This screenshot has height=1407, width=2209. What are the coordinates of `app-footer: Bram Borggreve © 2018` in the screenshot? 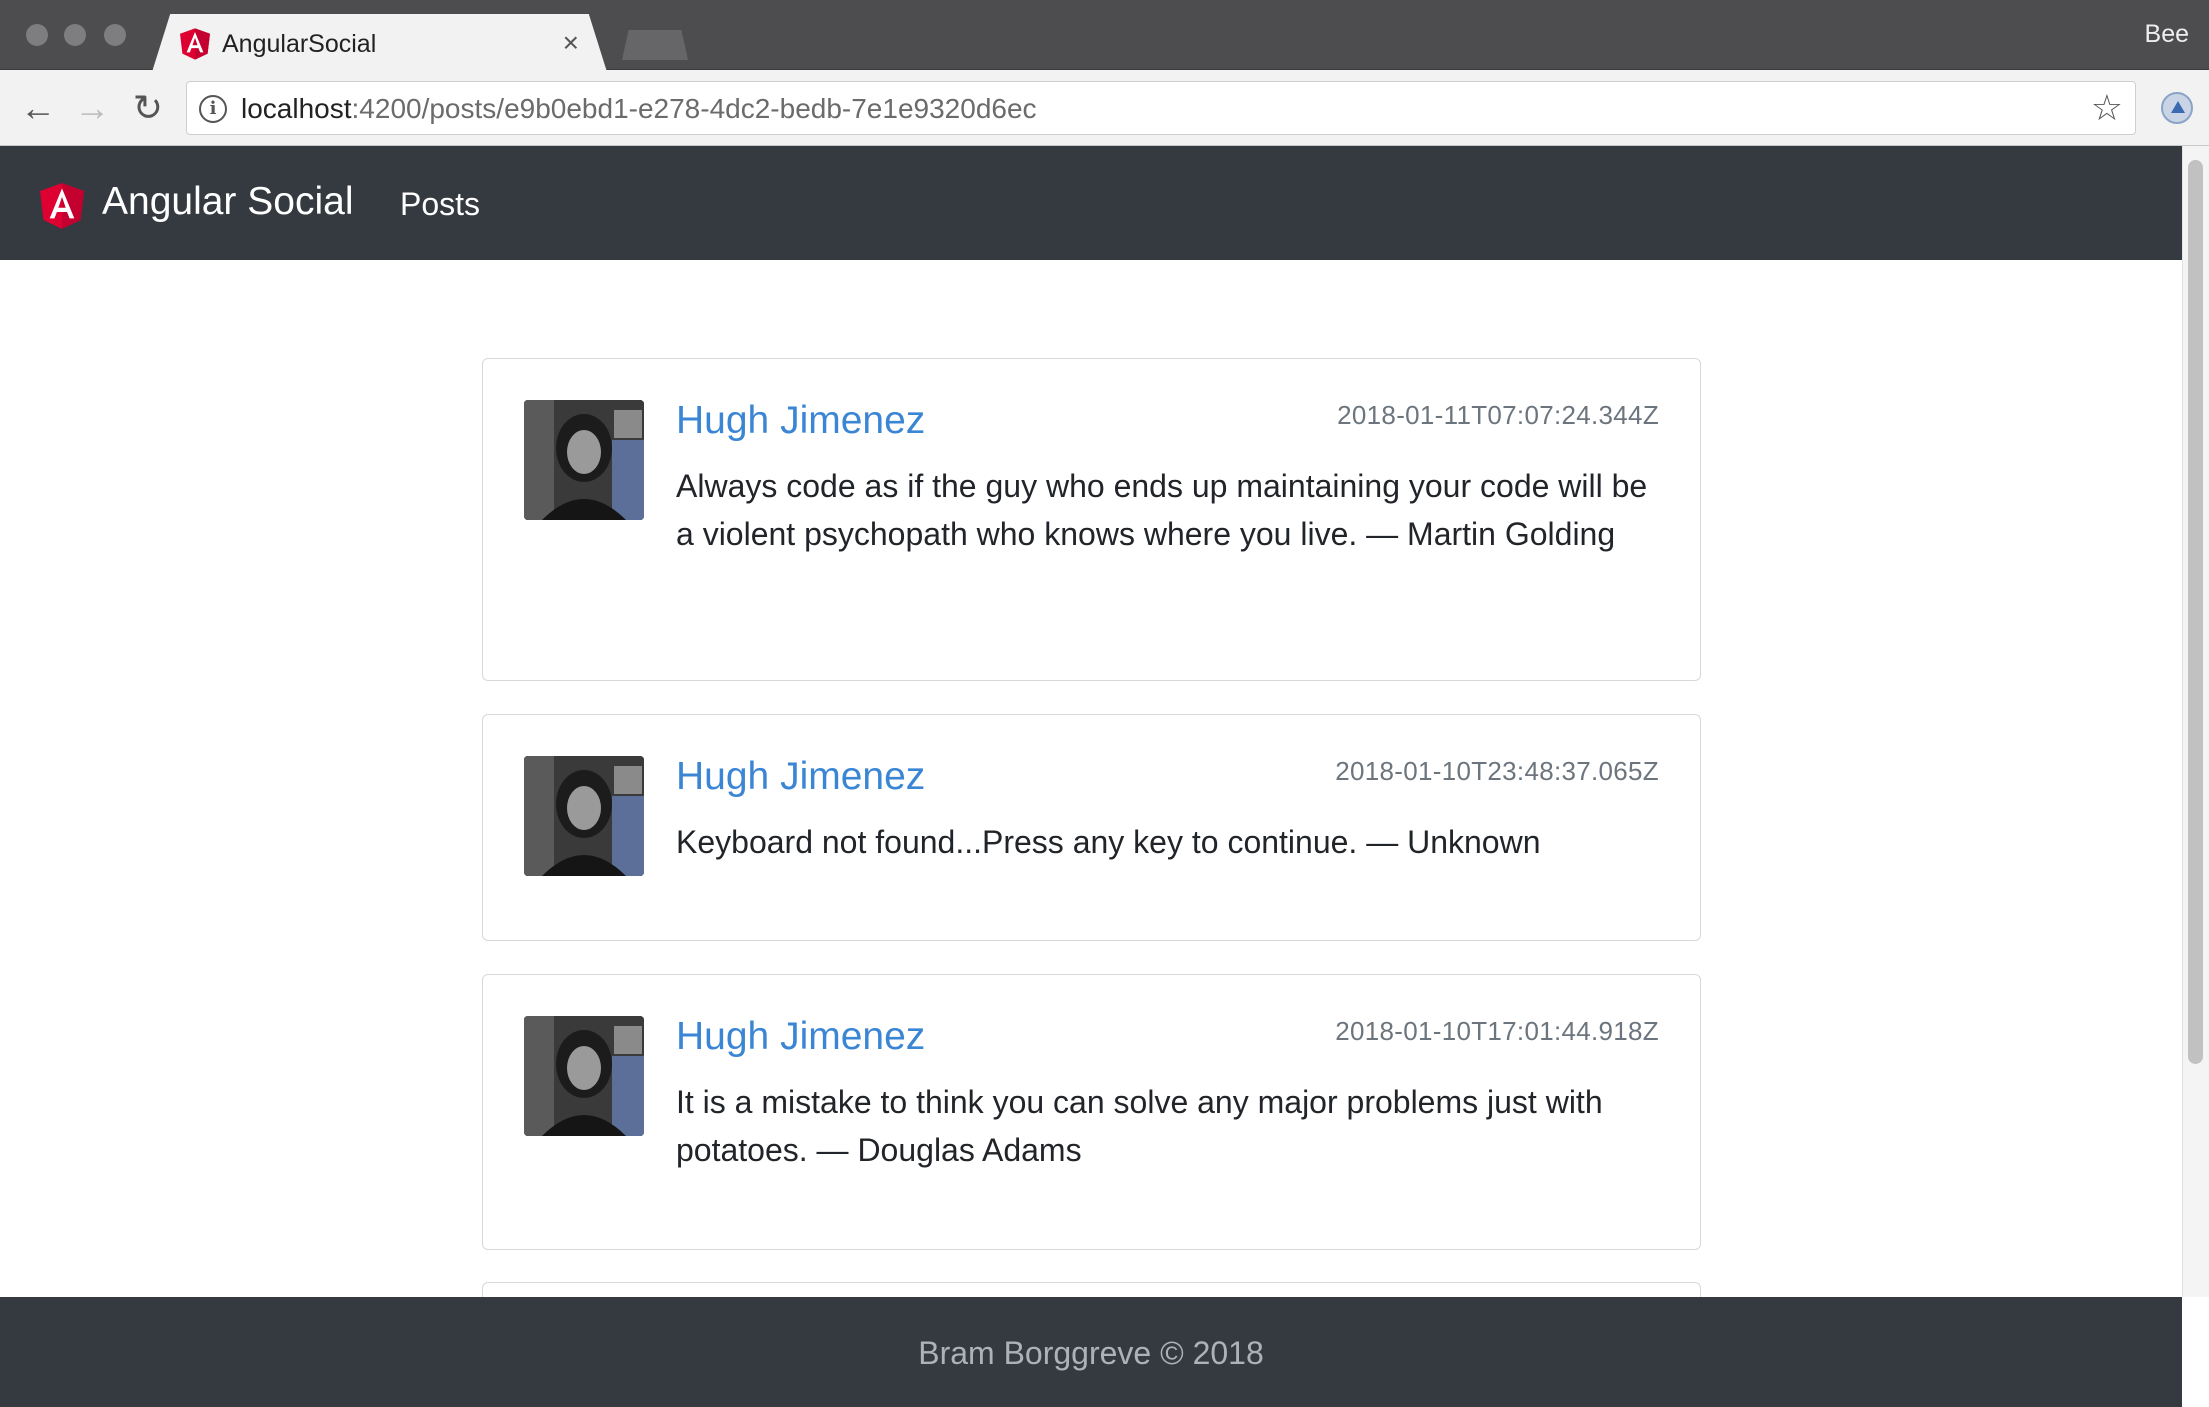 It's located at (1091, 1352).